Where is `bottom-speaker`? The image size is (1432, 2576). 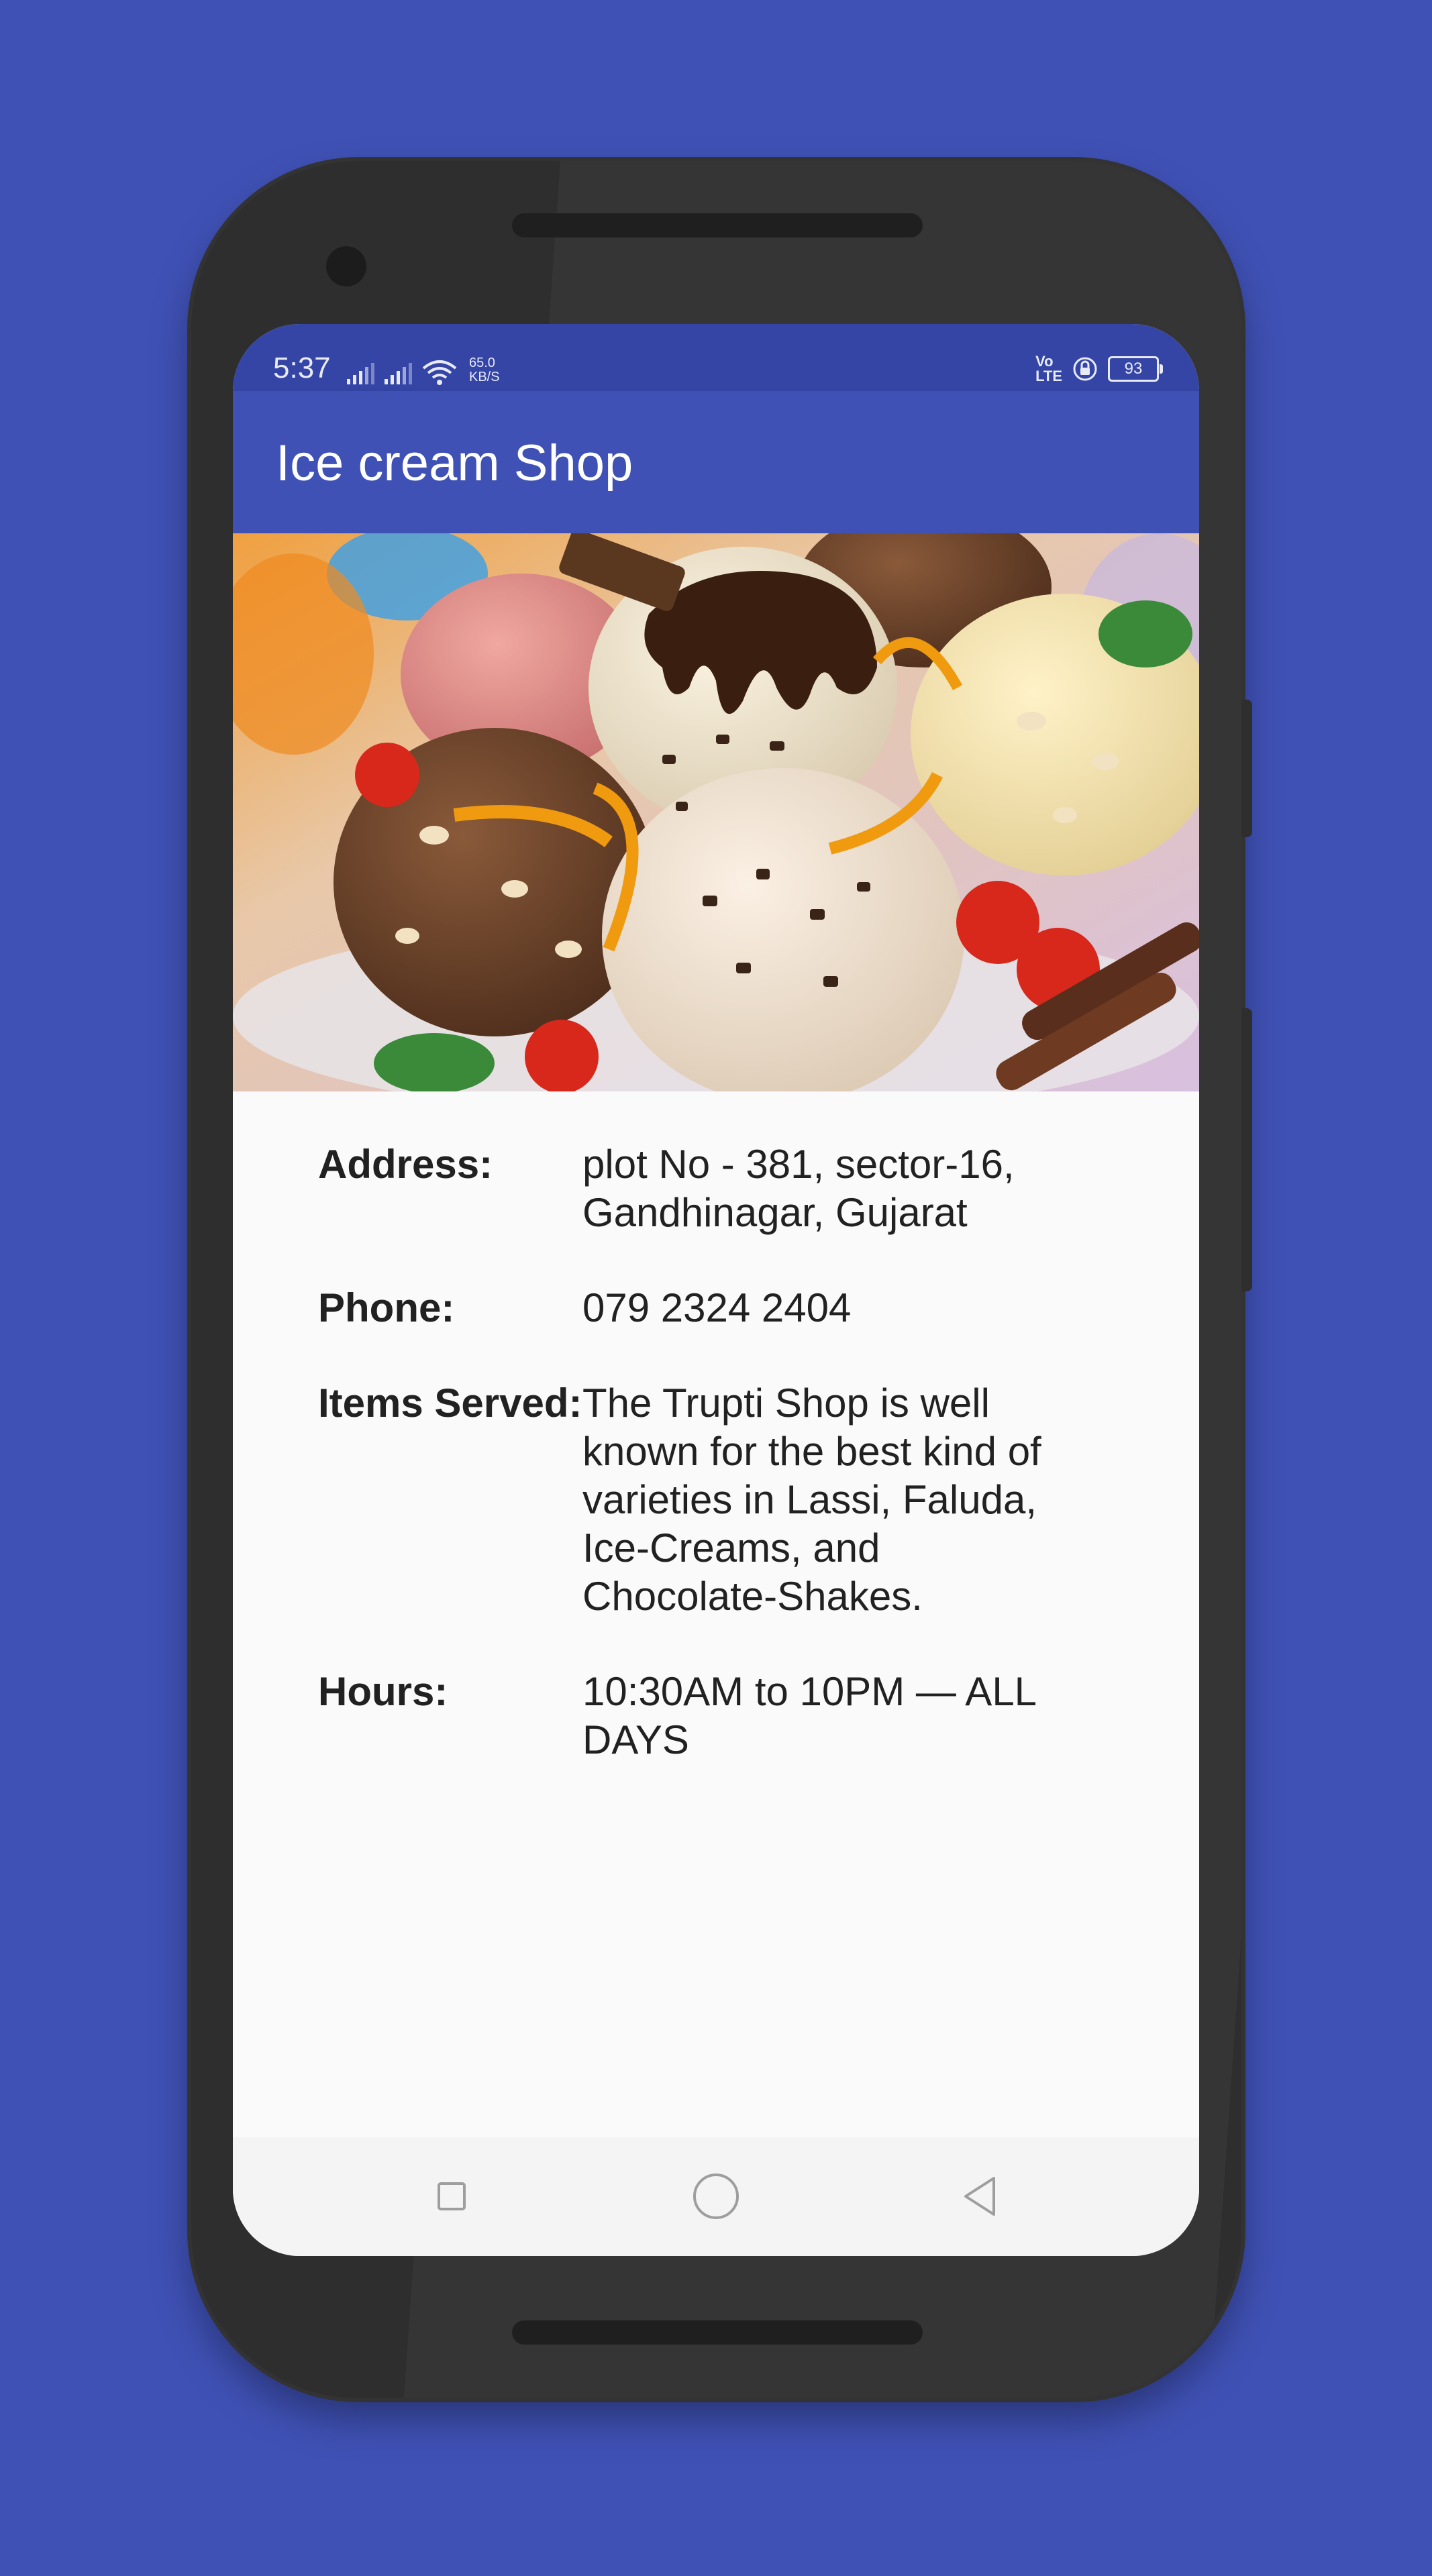
bottom-speaker is located at coordinates (718, 2332).